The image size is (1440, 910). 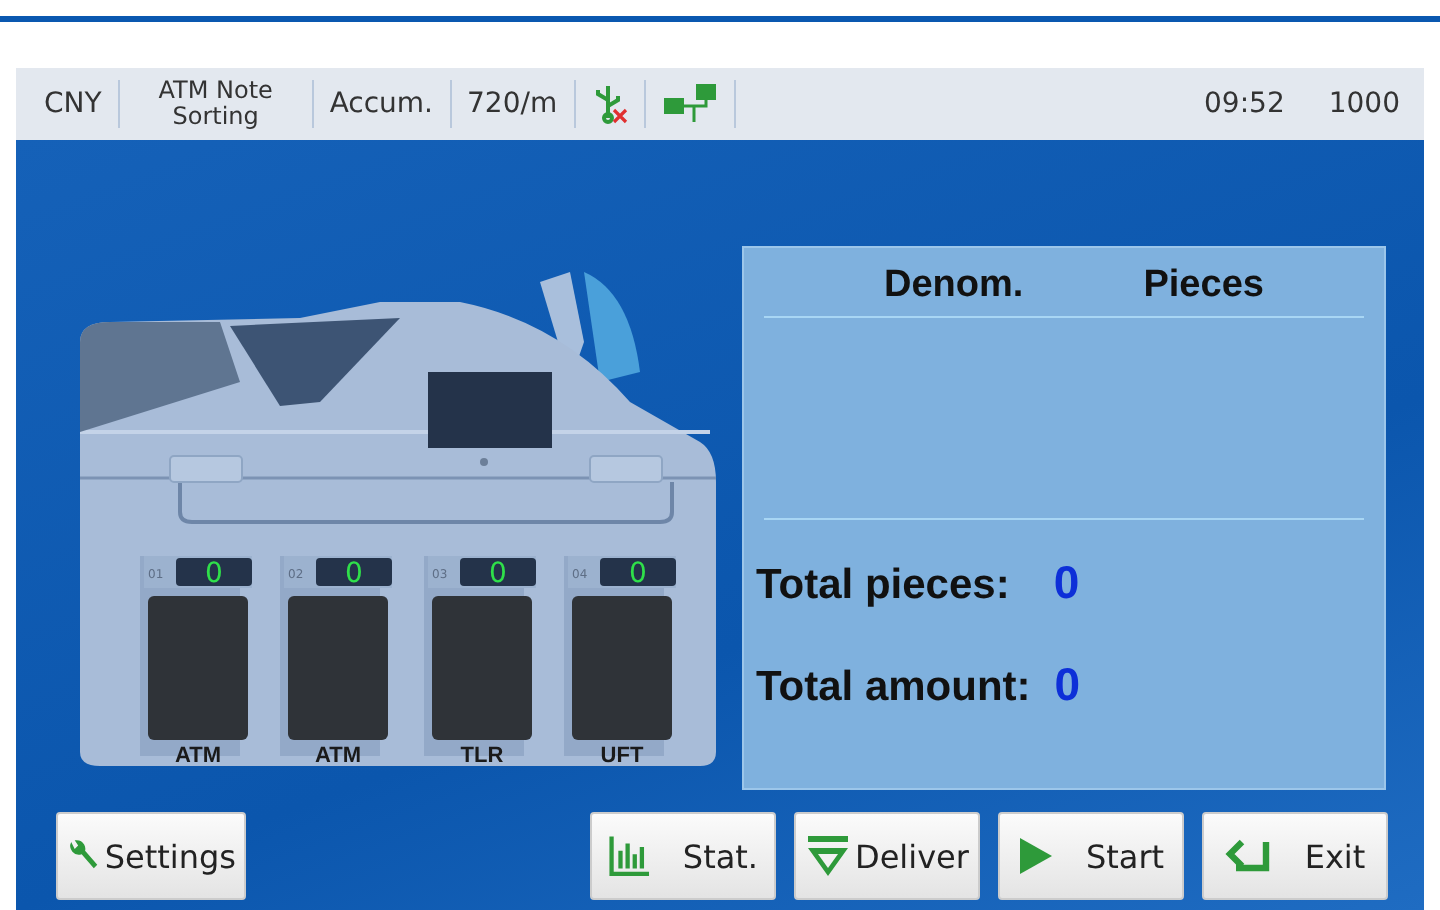 What do you see at coordinates (1091, 856) in the screenshot?
I see `start-button: Start` at bounding box center [1091, 856].